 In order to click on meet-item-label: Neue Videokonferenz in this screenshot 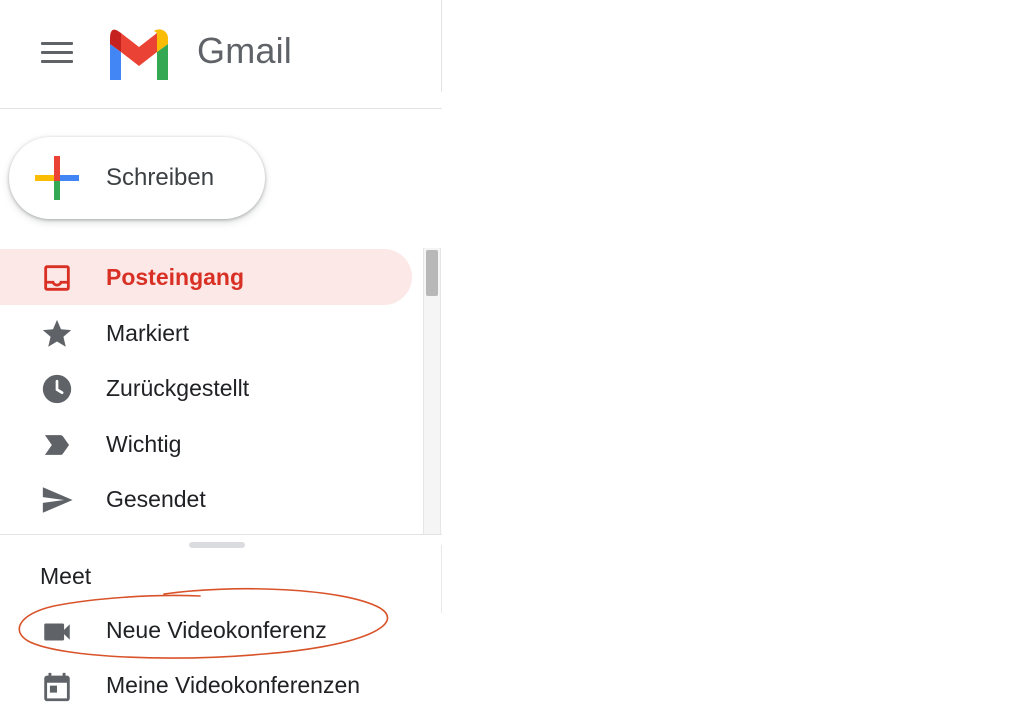, I will do `click(216, 630)`.